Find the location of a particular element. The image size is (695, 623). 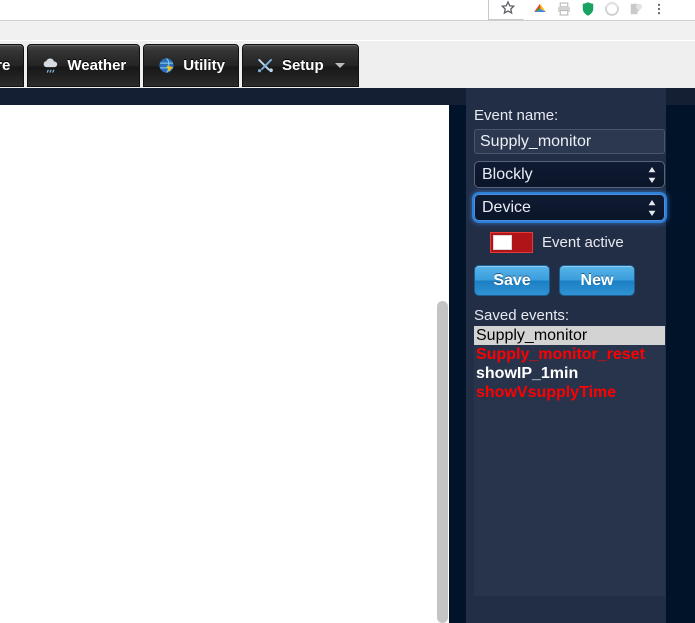

workspace-scrollbar-thumb is located at coordinates (442, 462).